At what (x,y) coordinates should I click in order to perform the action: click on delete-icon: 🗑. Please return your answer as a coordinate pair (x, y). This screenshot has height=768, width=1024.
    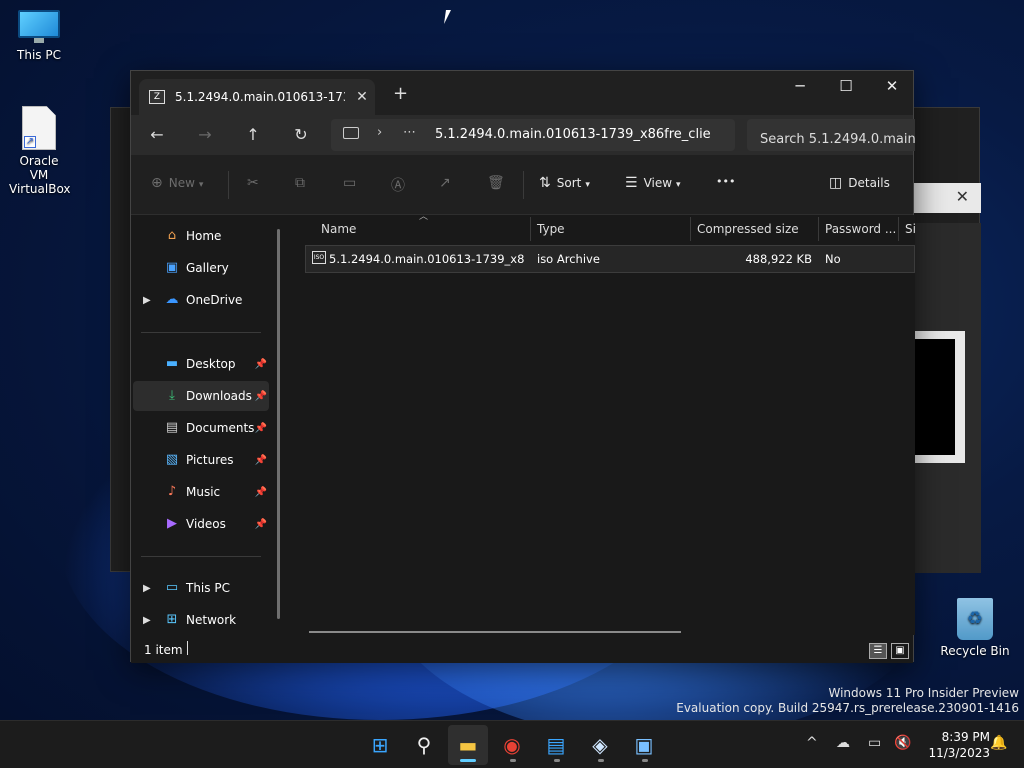
    Looking at the image, I should click on (496, 186).